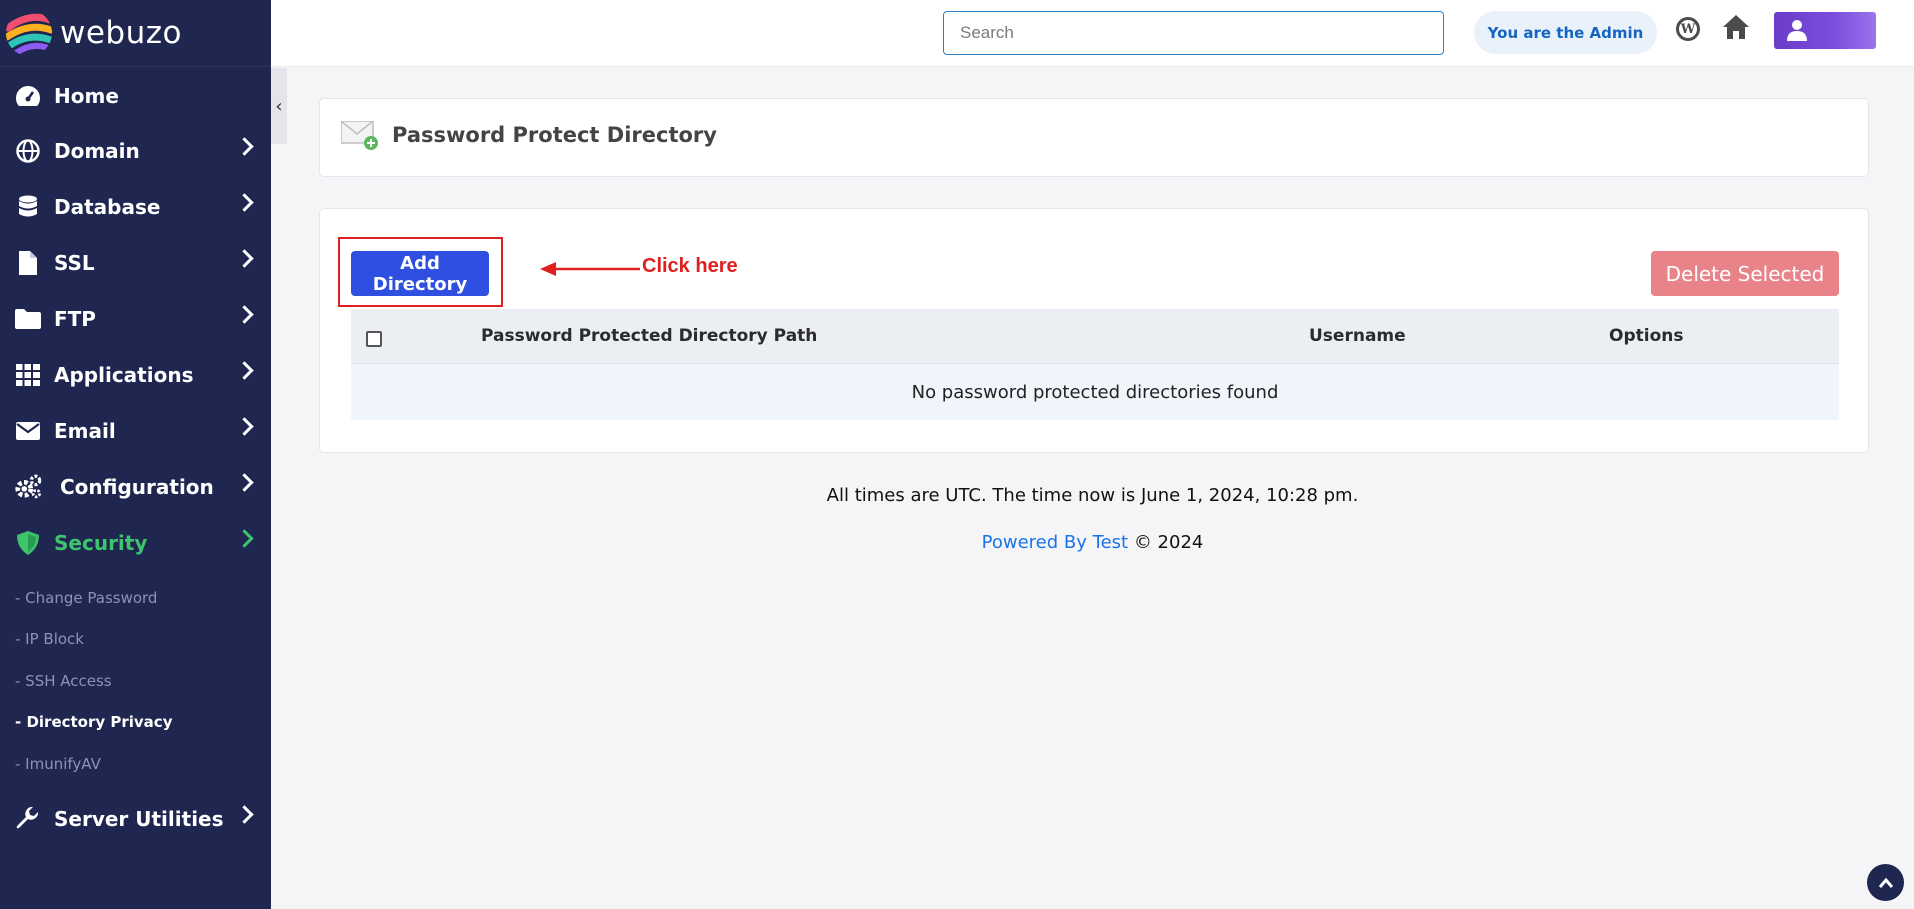 This screenshot has width=1914, height=909. I want to click on webuzo-logo-icon, so click(29, 33).